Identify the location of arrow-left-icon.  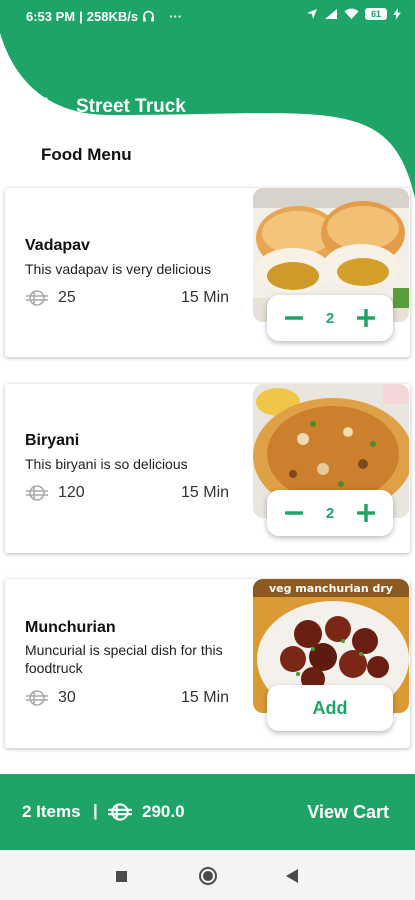
(47, 107).